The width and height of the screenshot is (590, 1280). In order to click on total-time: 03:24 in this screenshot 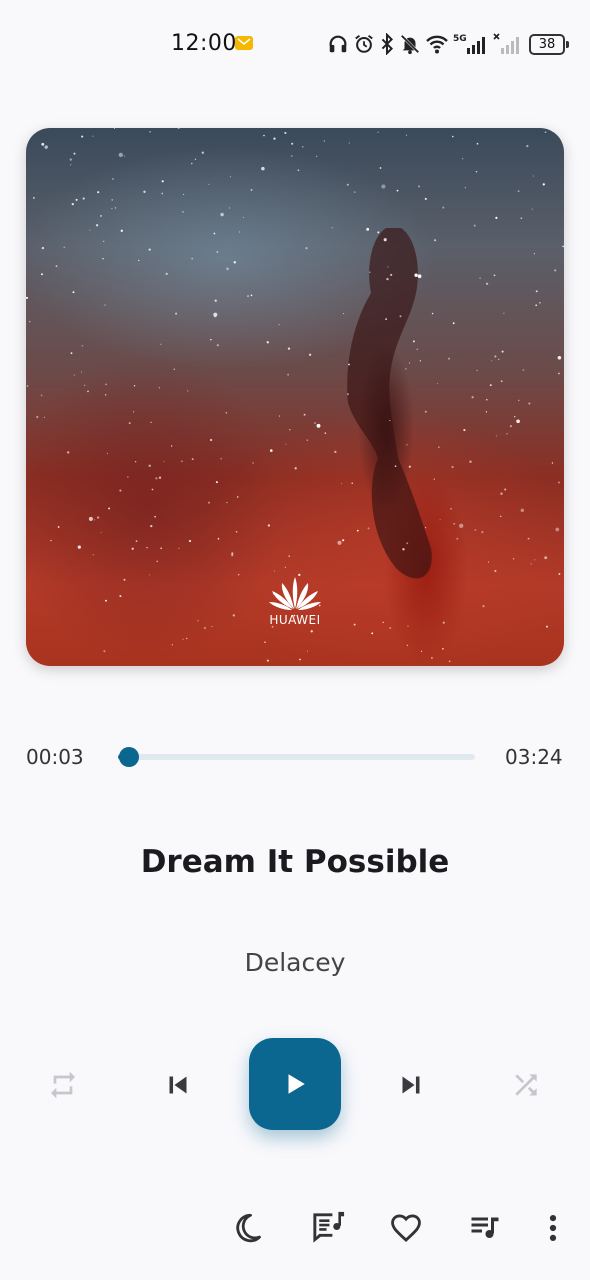, I will do `click(534, 757)`.